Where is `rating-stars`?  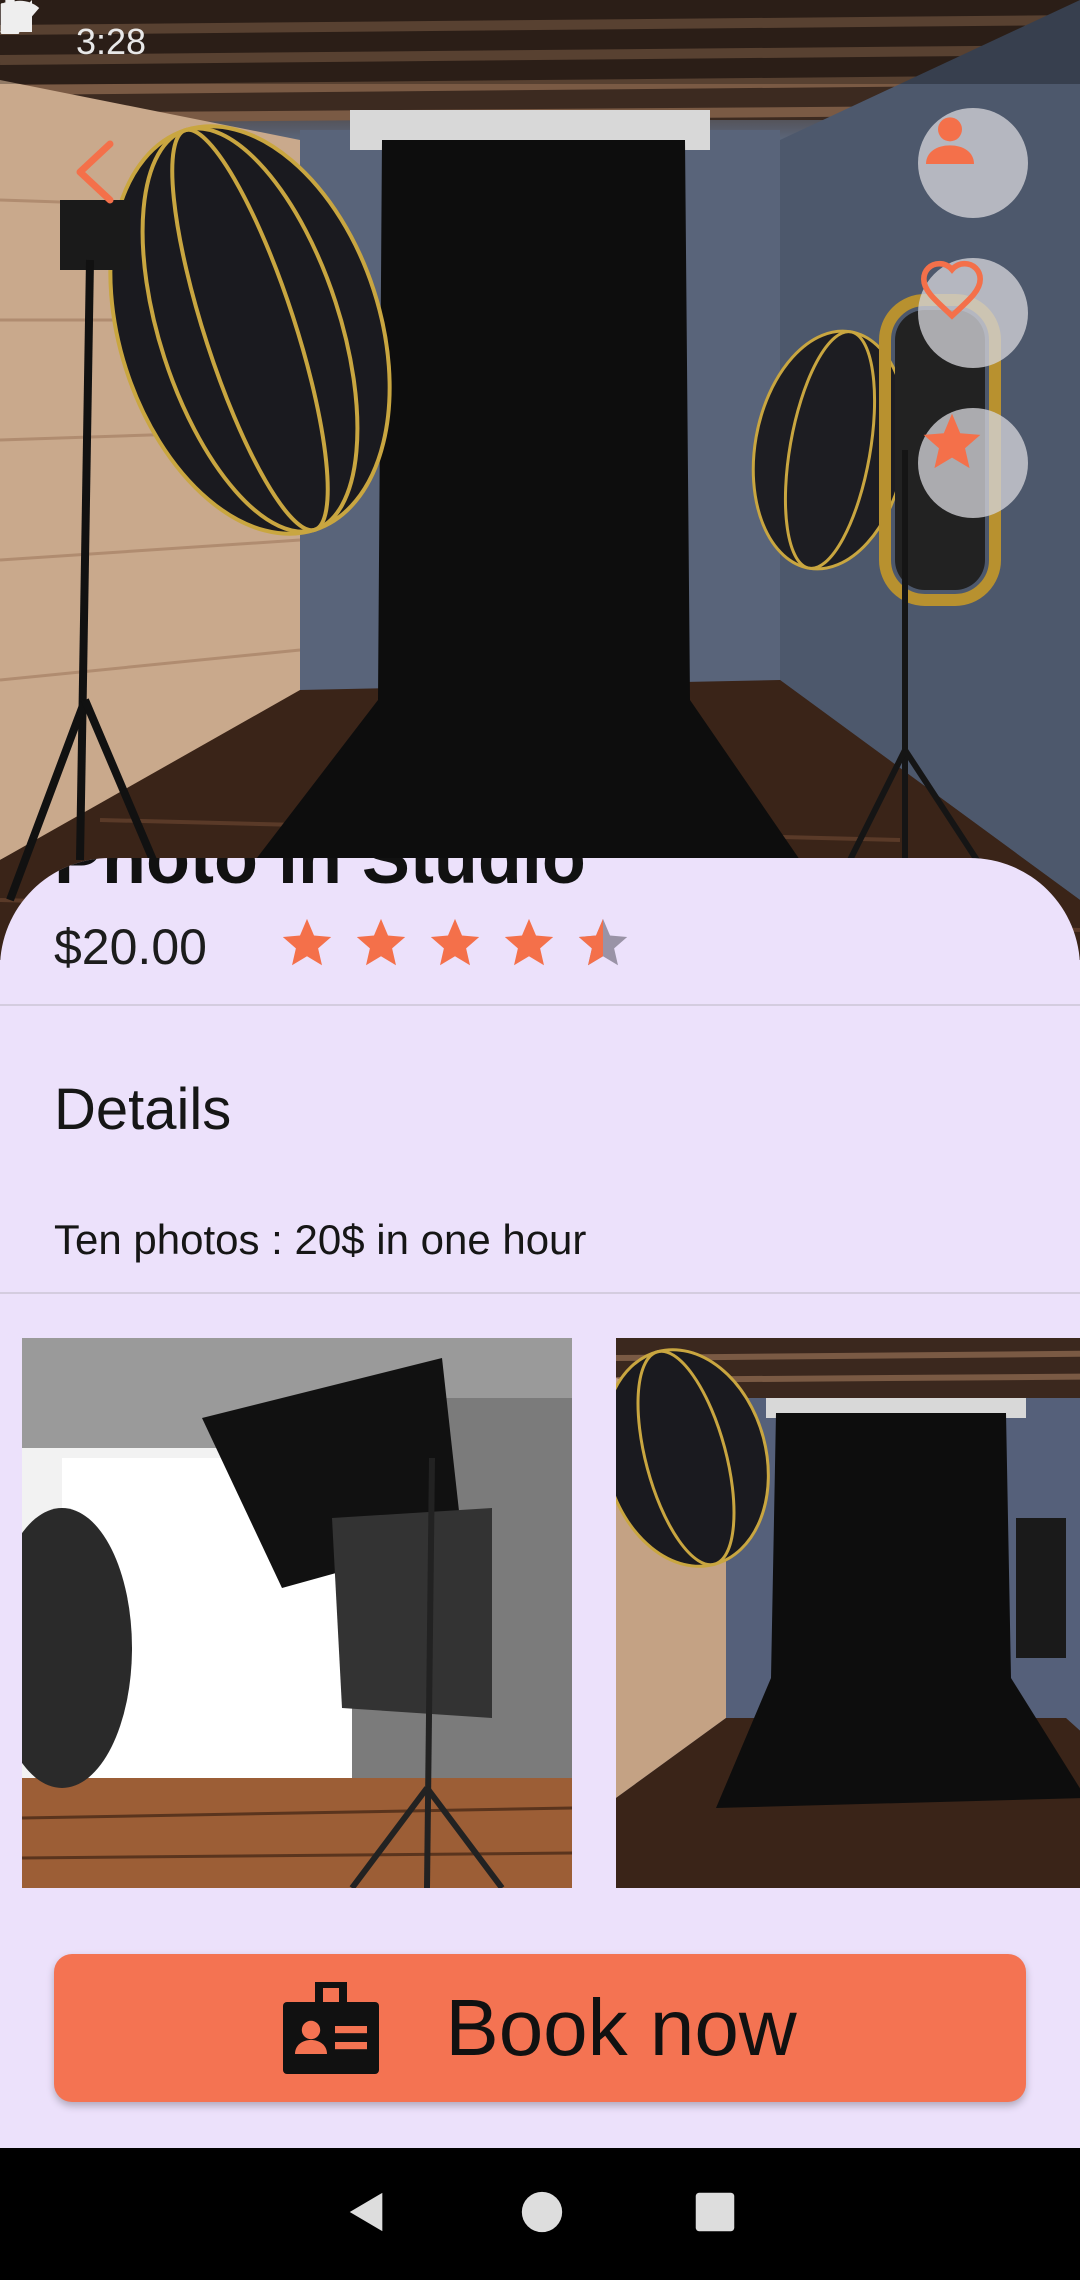
rating-stars is located at coordinates (455, 943).